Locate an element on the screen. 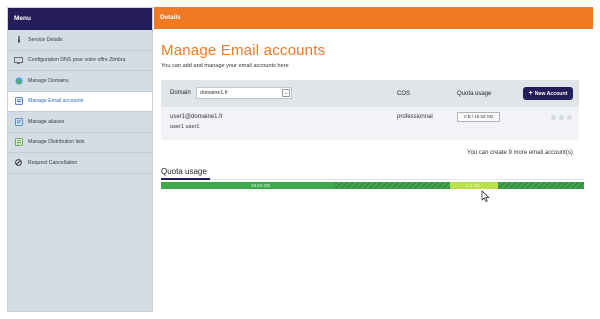 The image size is (600, 319). sidebar-item-request-cancellation: Request Cancellation is located at coordinates (80, 163).